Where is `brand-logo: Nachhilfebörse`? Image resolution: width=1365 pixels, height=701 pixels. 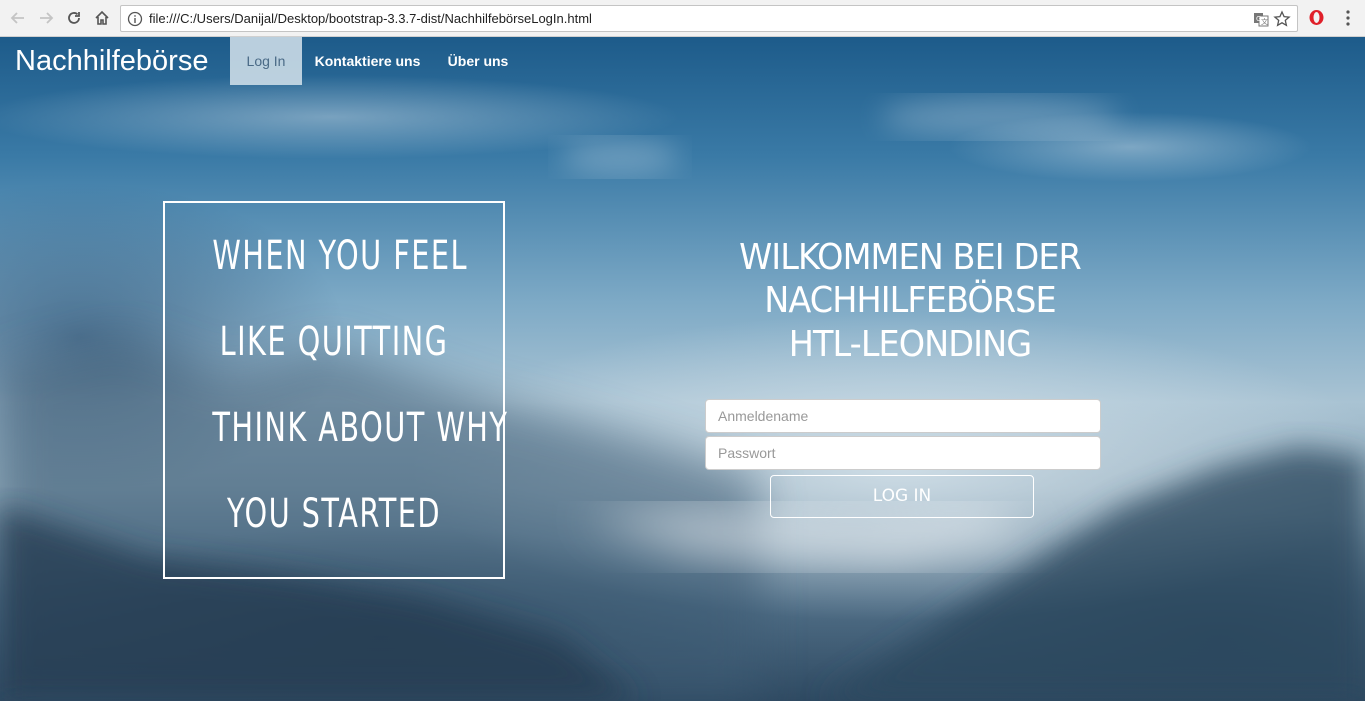
brand-logo: Nachhilfebörse is located at coordinates (111, 61).